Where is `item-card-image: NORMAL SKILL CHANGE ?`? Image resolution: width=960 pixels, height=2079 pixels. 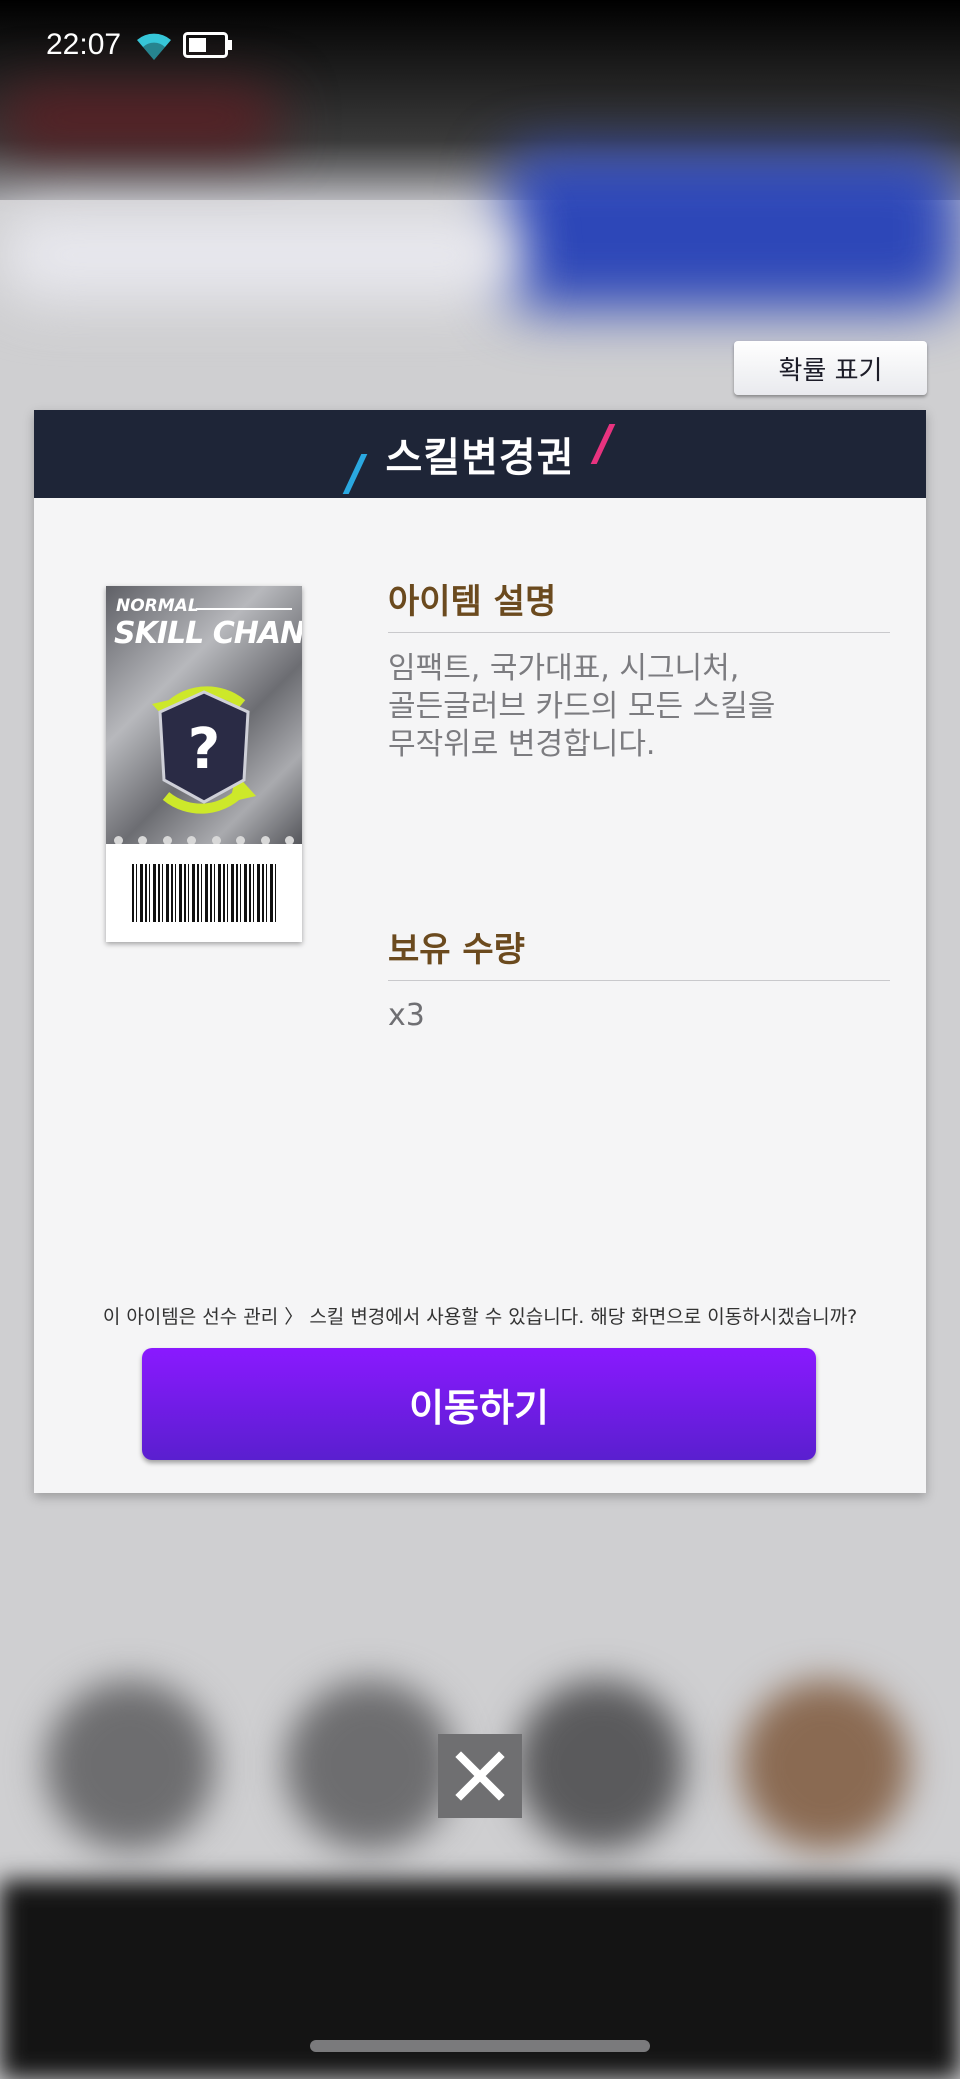 item-card-image: NORMAL SKILL CHANGE ? is located at coordinates (204, 764).